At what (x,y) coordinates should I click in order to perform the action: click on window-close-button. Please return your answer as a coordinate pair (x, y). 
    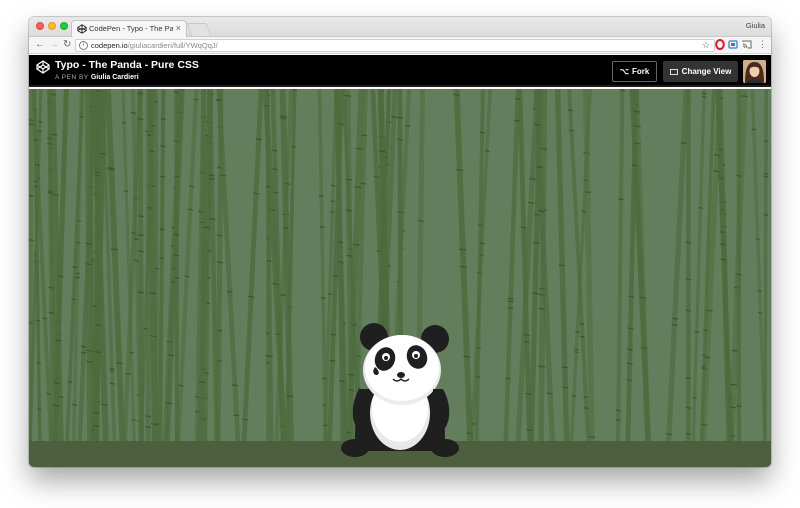
    Looking at the image, I should click on (40, 26).